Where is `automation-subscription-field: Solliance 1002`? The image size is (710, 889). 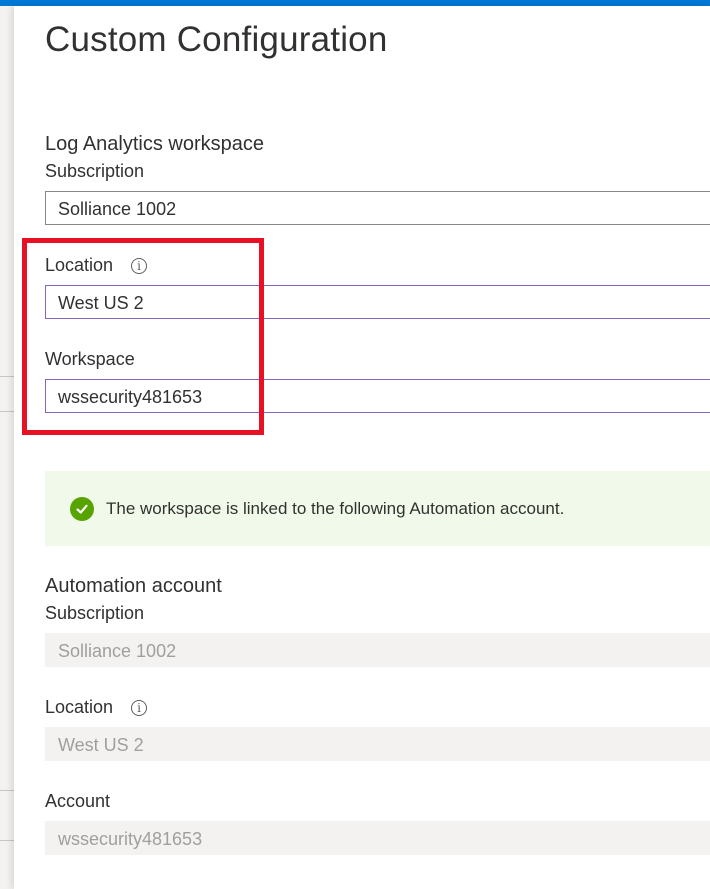
automation-subscription-field: Solliance 1002 is located at coordinates (377, 650).